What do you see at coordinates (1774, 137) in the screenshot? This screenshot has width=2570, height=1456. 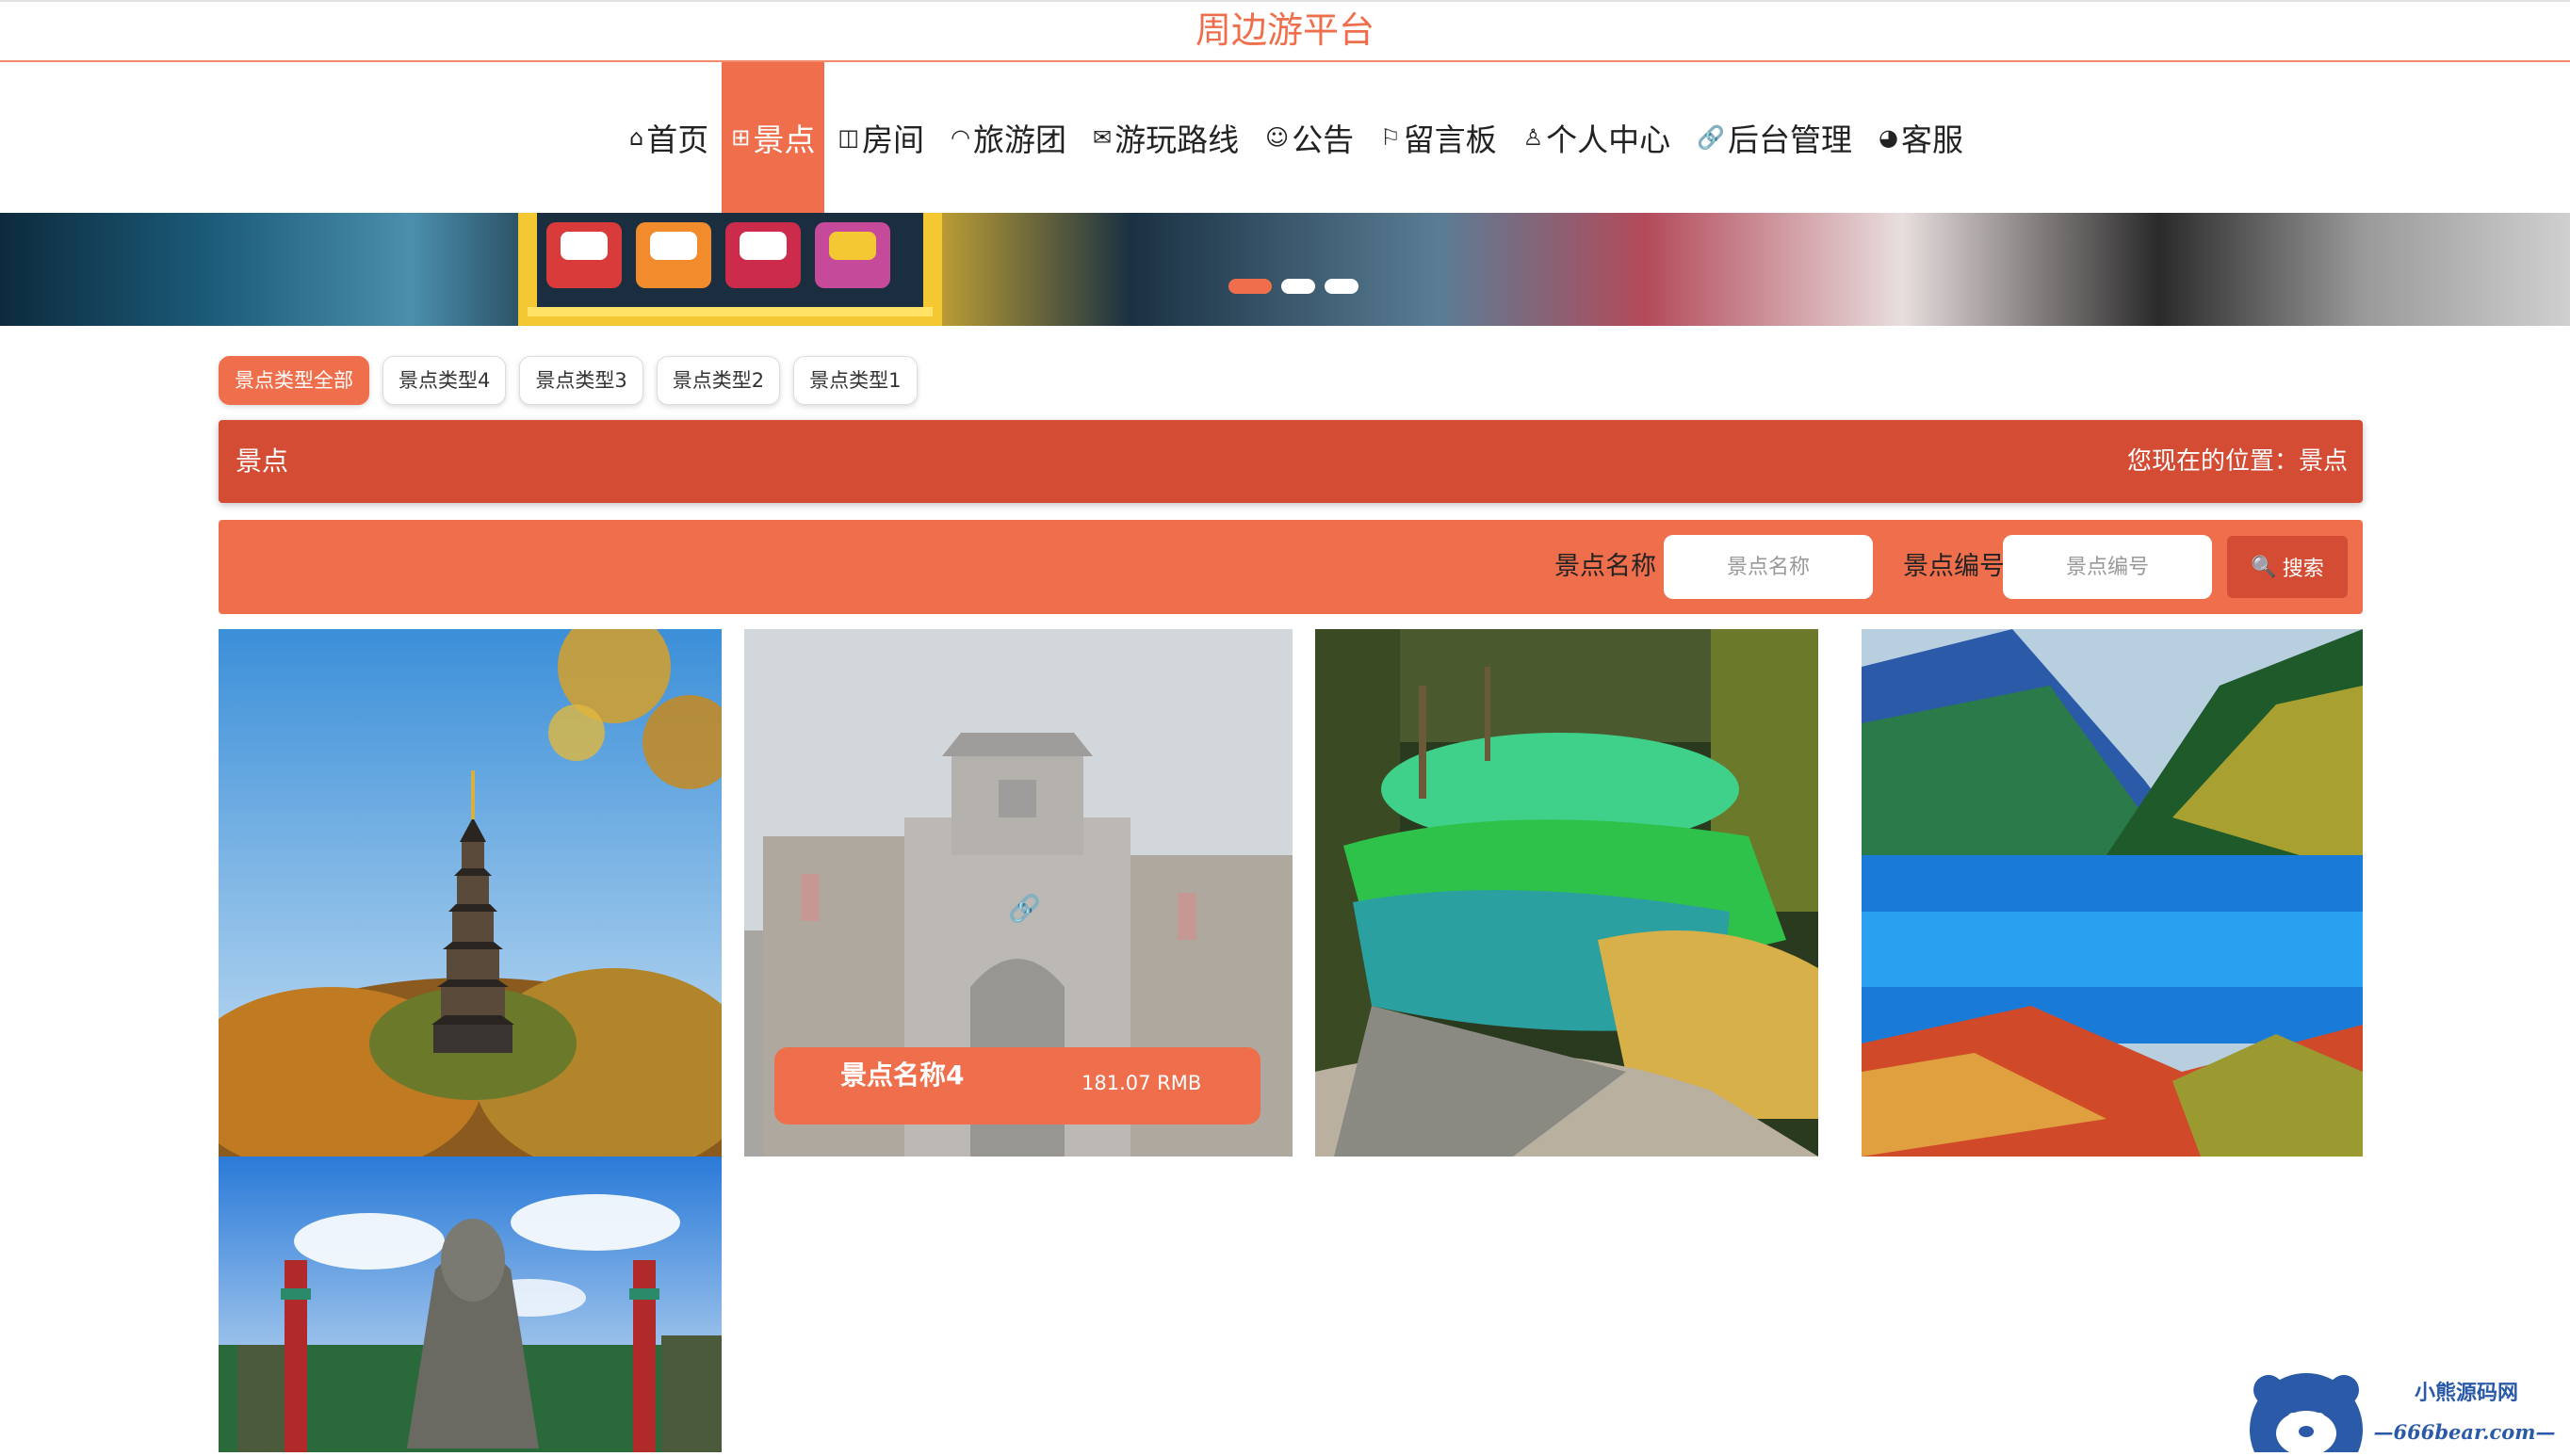 I see `nav-item-admin: 🔗 后台管理` at bounding box center [1774, 137].